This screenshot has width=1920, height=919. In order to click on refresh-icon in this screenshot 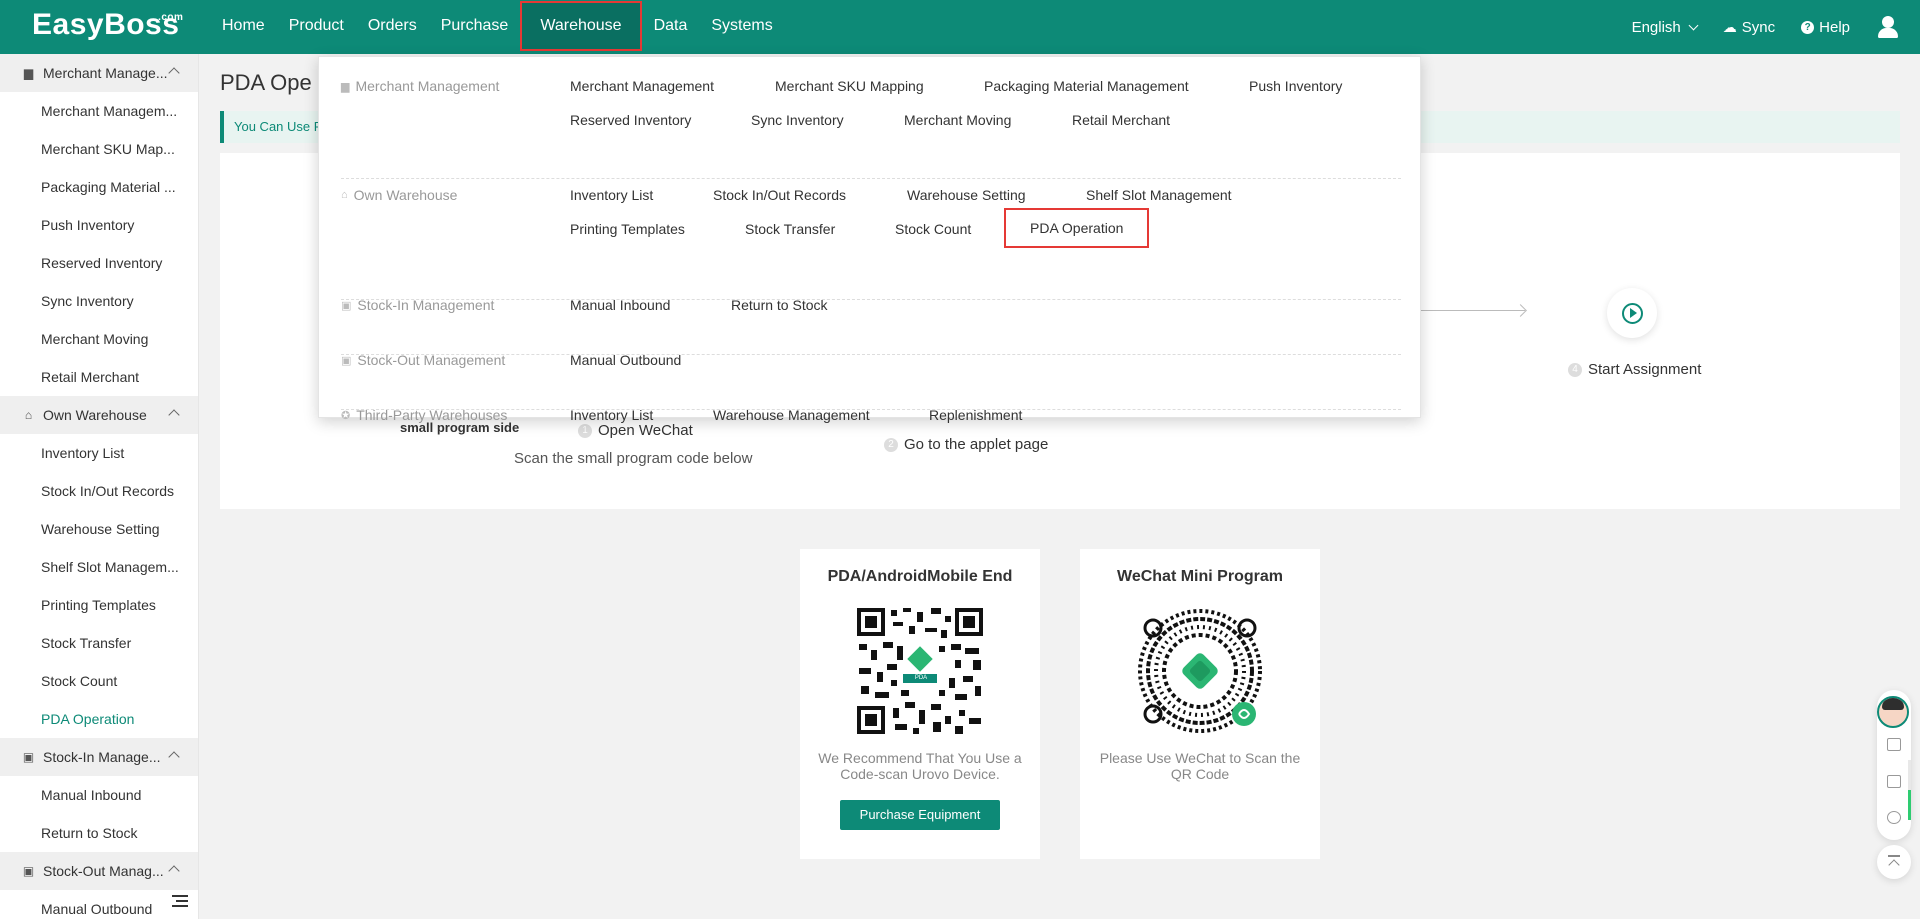, I will do `click(1894, 817)`.